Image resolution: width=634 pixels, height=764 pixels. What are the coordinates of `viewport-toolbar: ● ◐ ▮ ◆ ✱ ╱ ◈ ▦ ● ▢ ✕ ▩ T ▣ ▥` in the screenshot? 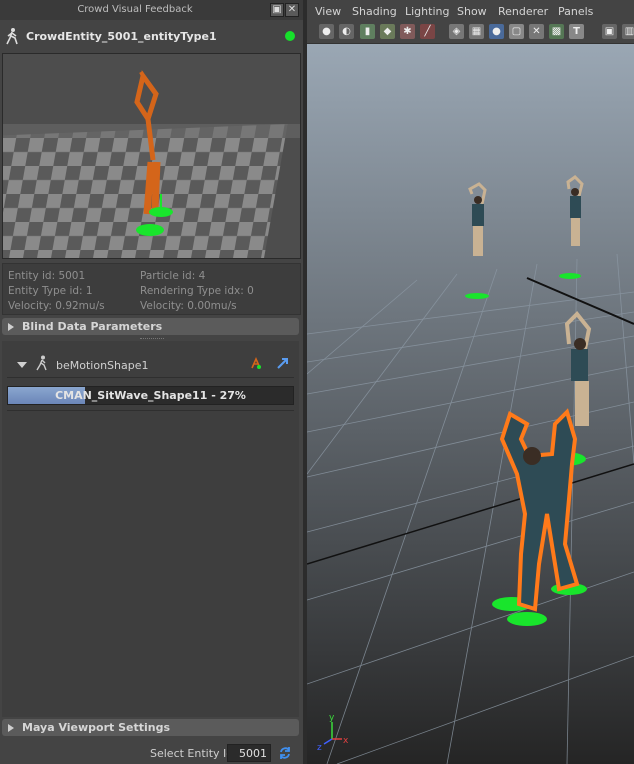 It's located at (470, 32).